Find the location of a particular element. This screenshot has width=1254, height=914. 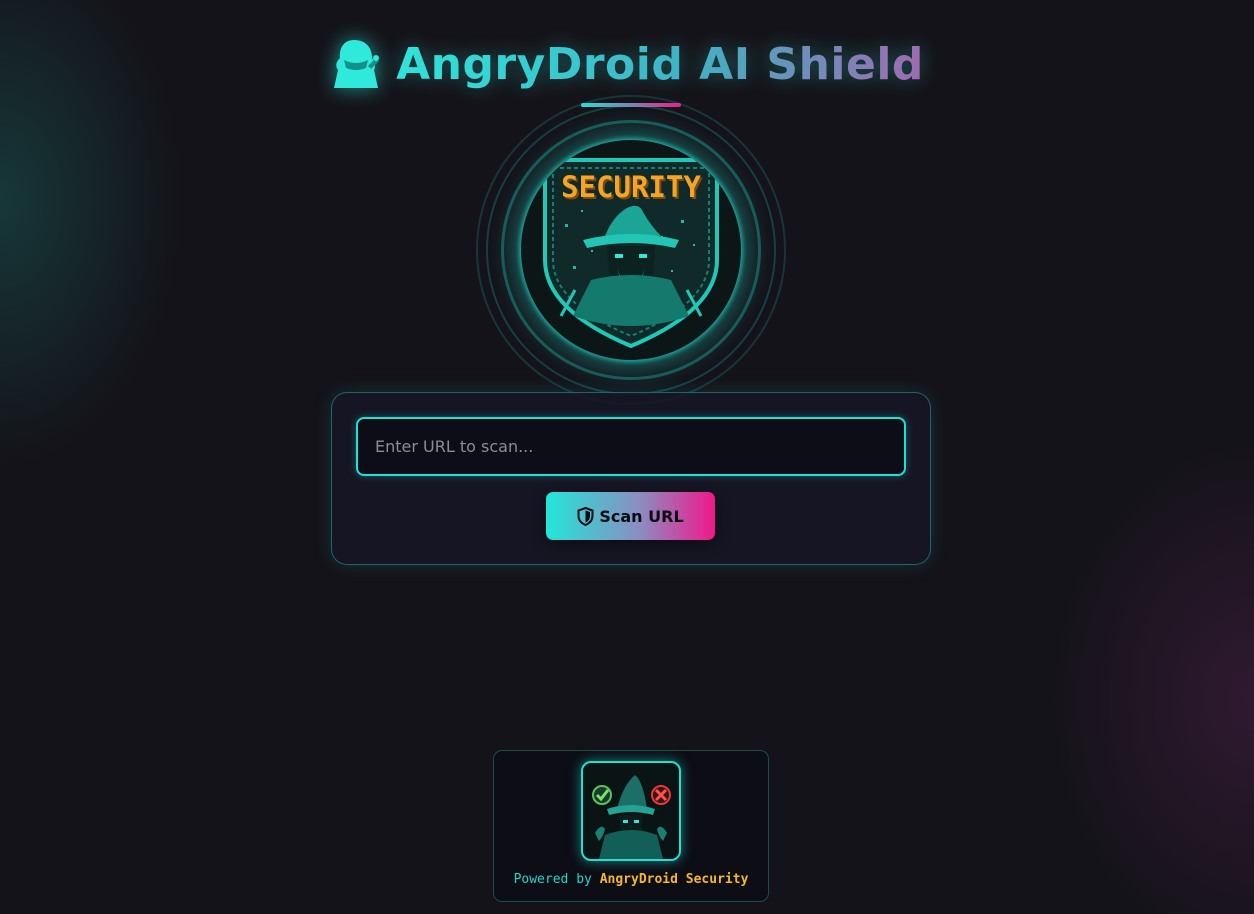

security-emblem: SECURITY is located at coordinates (631, 250).